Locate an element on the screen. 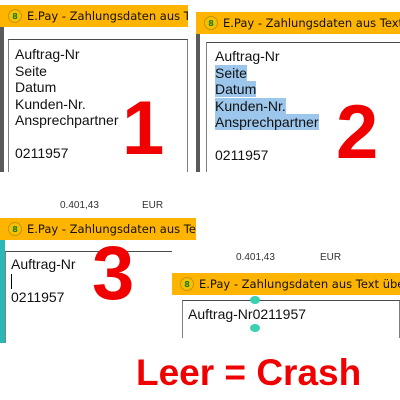 The image size is (400, 400). text-line: Seite is located at coordinates (31, 70).